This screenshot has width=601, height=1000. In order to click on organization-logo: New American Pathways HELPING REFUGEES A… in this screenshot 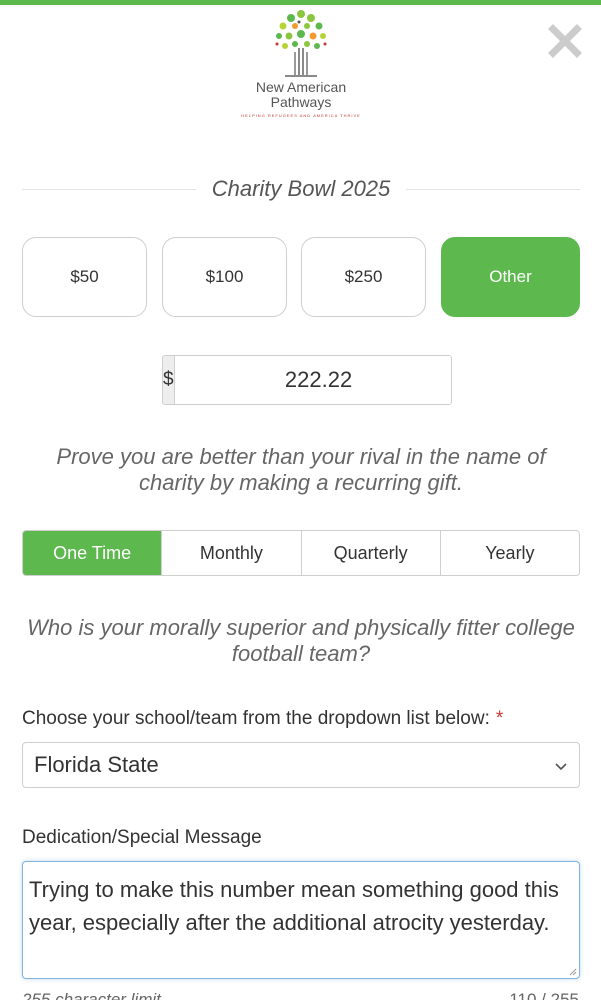, I will do `click(301, 68)`.